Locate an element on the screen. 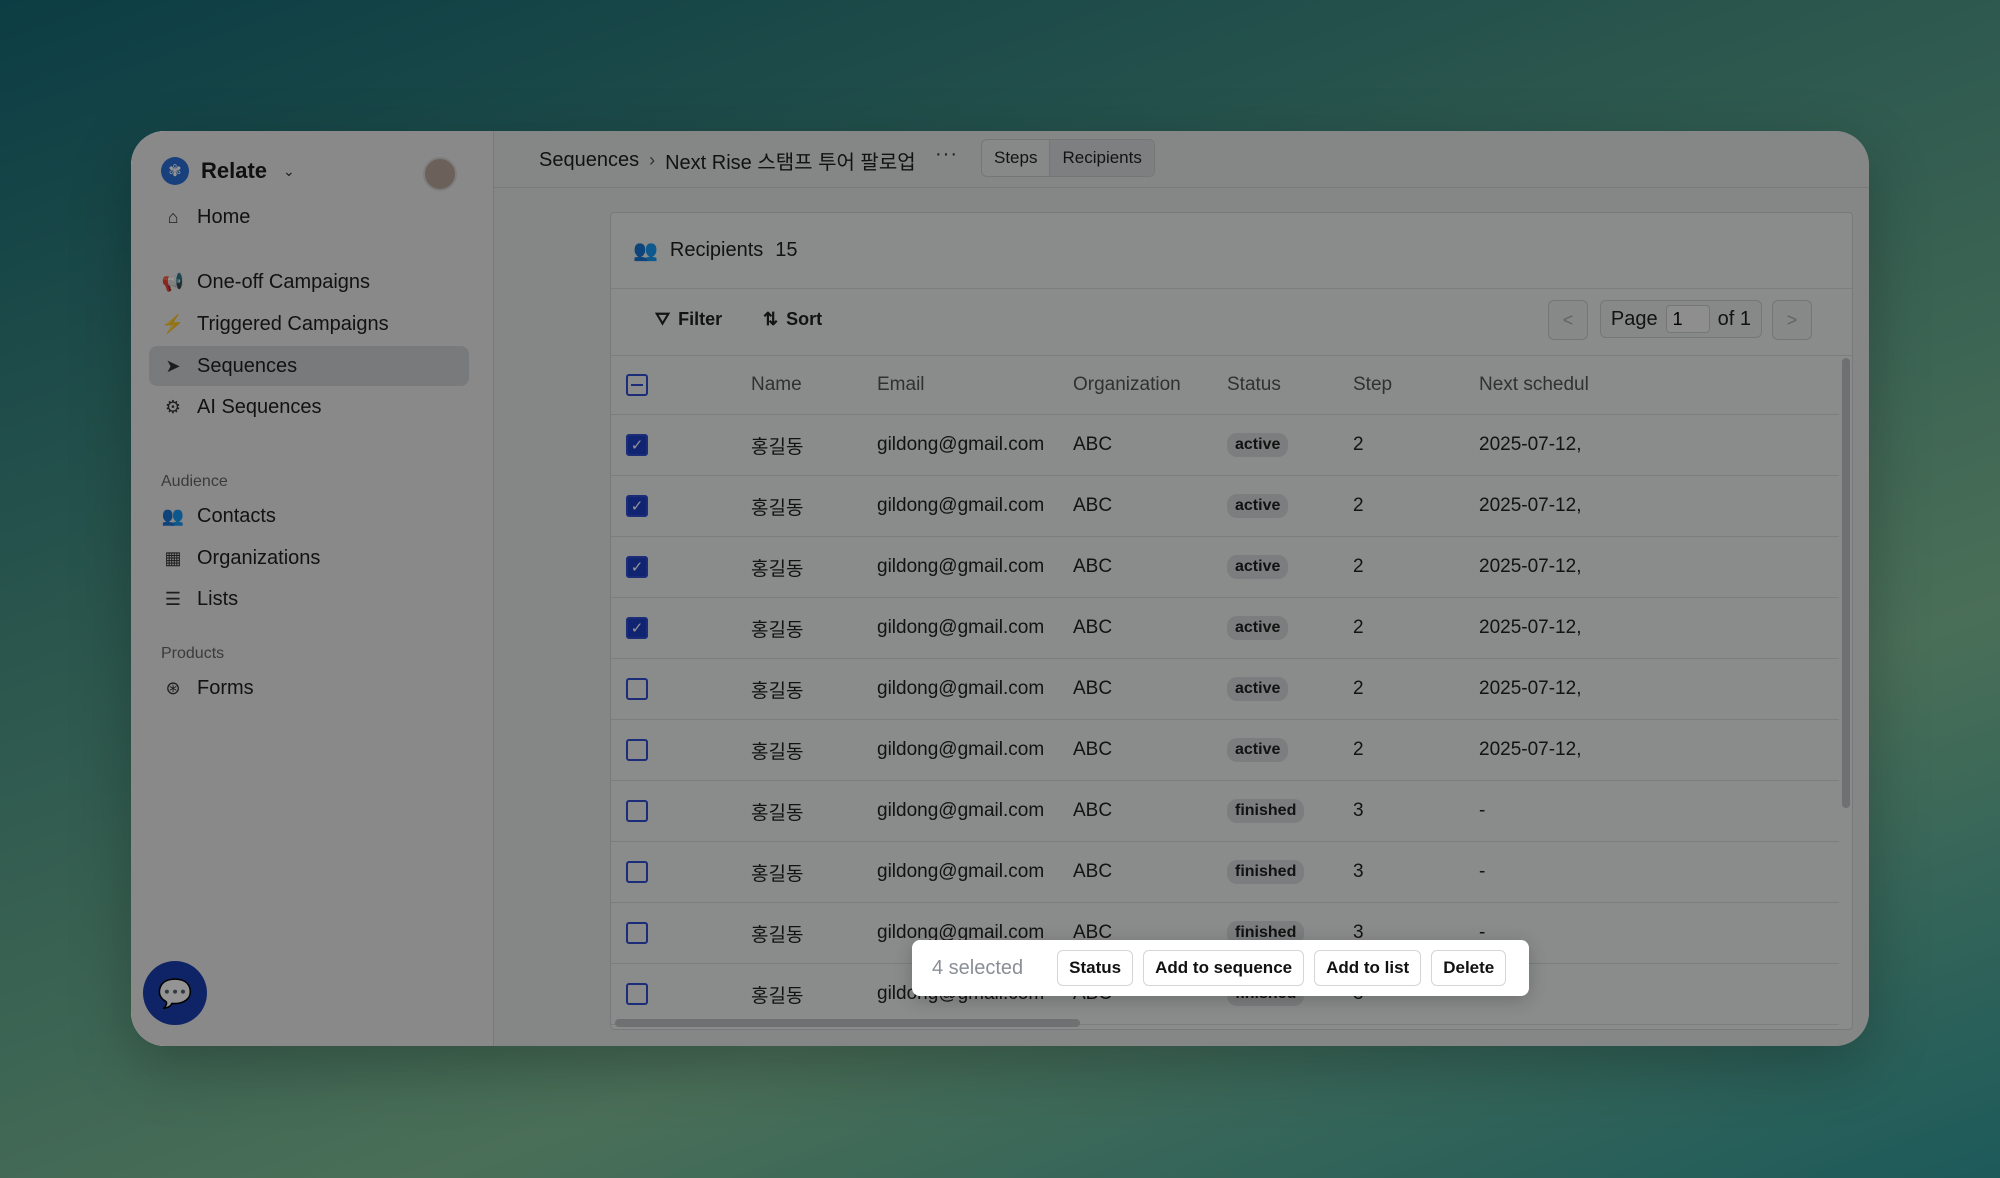 The width and height of the screenshot is (2000, 1178). selected-count: 4 selected is located at coordinates (978, 967).